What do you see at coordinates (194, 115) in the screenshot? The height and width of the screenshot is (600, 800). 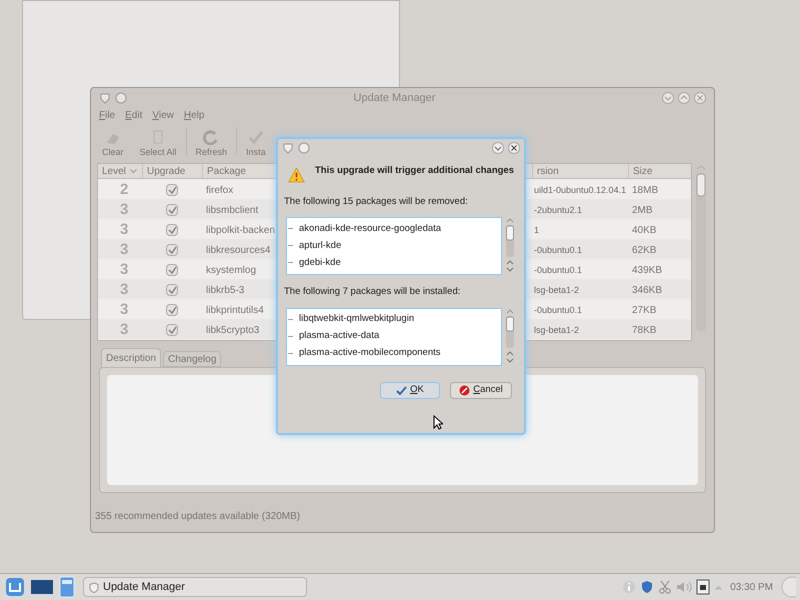 I see `menu-item: Help` at bounding box center [194, 115].